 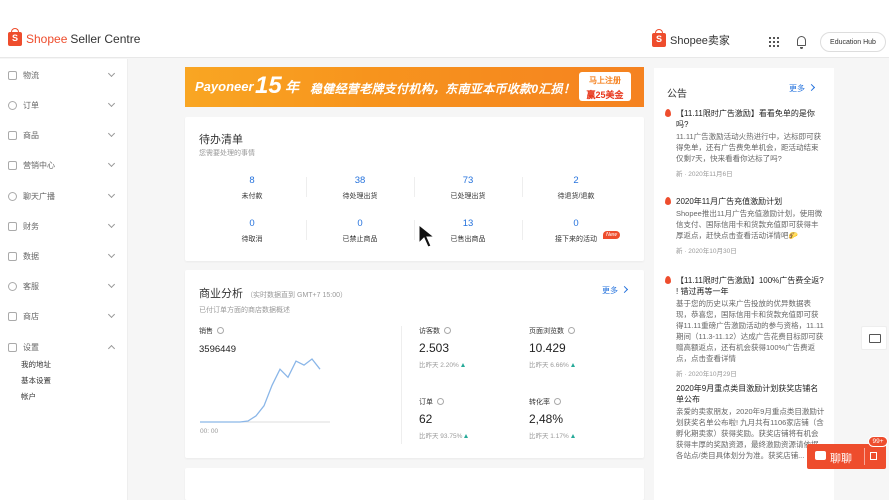 What do you see at coordinates (360, 231) in the screenshot?
I see `todo-item: 0 已禁止商品` at bounding box center [360, 231].